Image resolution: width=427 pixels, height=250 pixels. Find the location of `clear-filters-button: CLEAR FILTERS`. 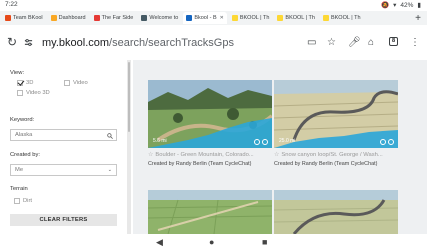

clear-filters-button: CLEAR FILTERS is located at coordinates (63, 220).